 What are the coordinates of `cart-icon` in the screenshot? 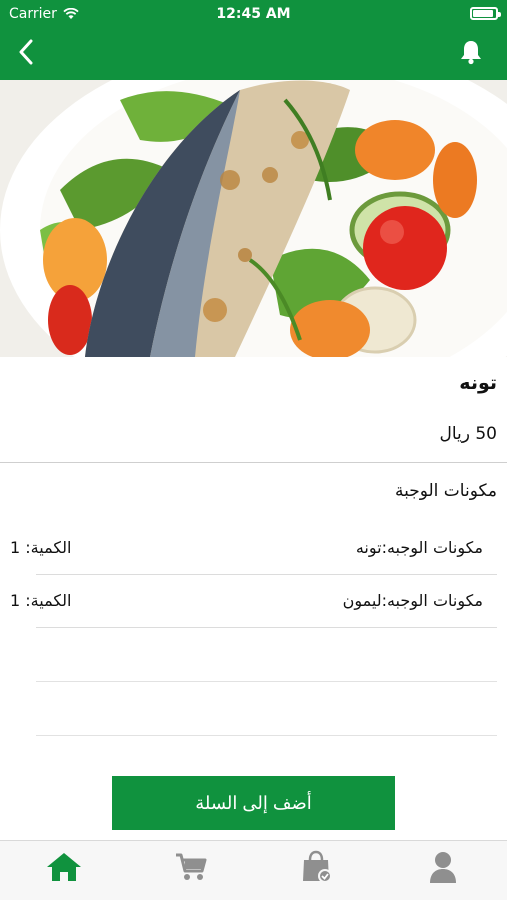 It's located at (191, 866).